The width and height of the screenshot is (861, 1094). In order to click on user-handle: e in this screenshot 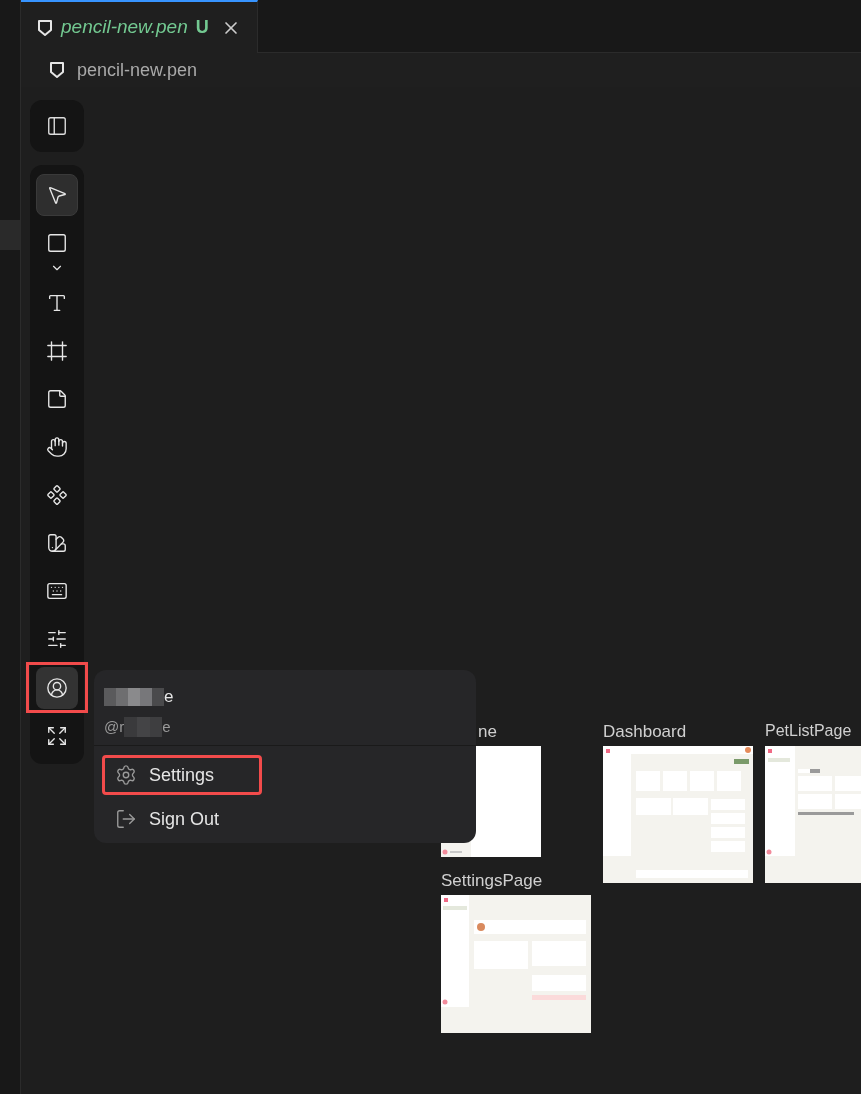, I will do `click(166, 726)`.